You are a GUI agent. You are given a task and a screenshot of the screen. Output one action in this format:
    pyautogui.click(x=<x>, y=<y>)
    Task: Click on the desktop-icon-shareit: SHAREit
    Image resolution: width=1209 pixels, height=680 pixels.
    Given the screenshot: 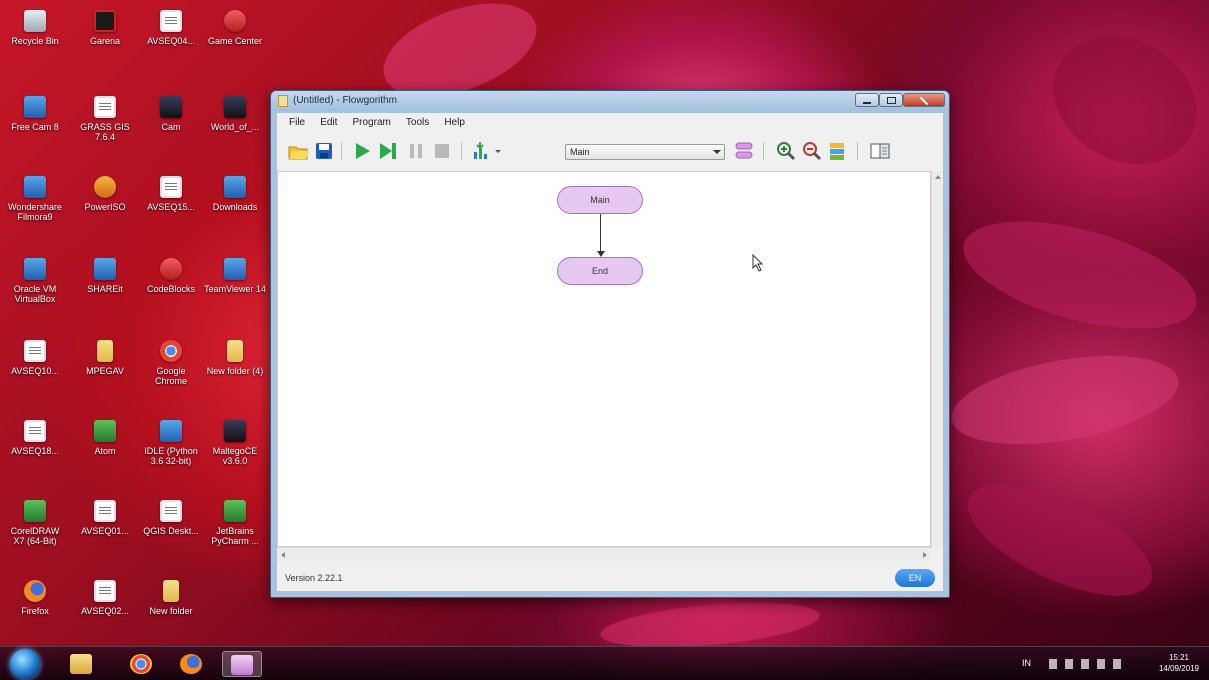 What is the action you would take?
    pyautogui.click(x=105, y=276)
    